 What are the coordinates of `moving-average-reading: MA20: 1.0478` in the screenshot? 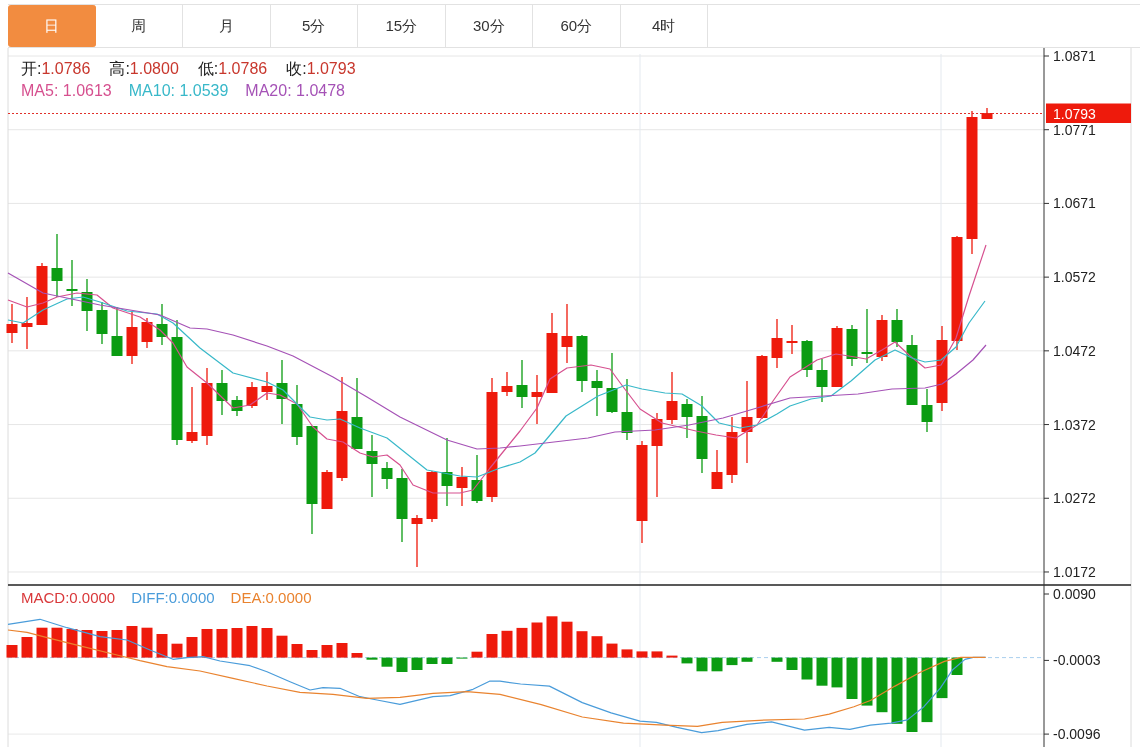 It's located at (295, 91).